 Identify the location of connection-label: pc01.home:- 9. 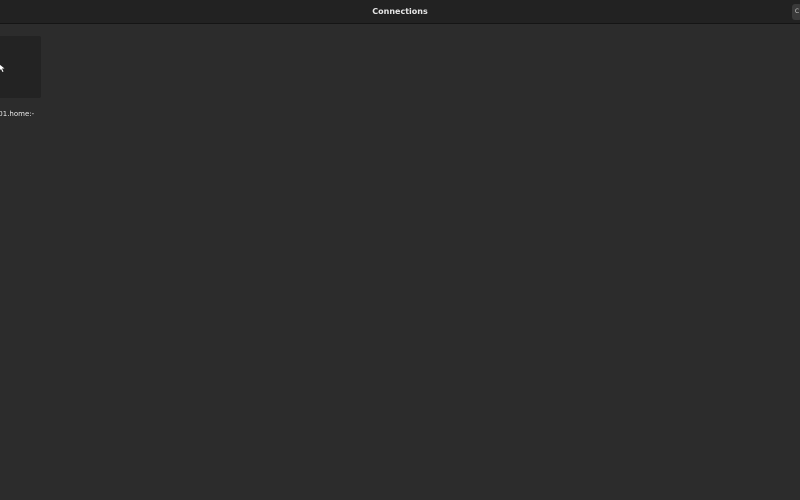
(25, 119).